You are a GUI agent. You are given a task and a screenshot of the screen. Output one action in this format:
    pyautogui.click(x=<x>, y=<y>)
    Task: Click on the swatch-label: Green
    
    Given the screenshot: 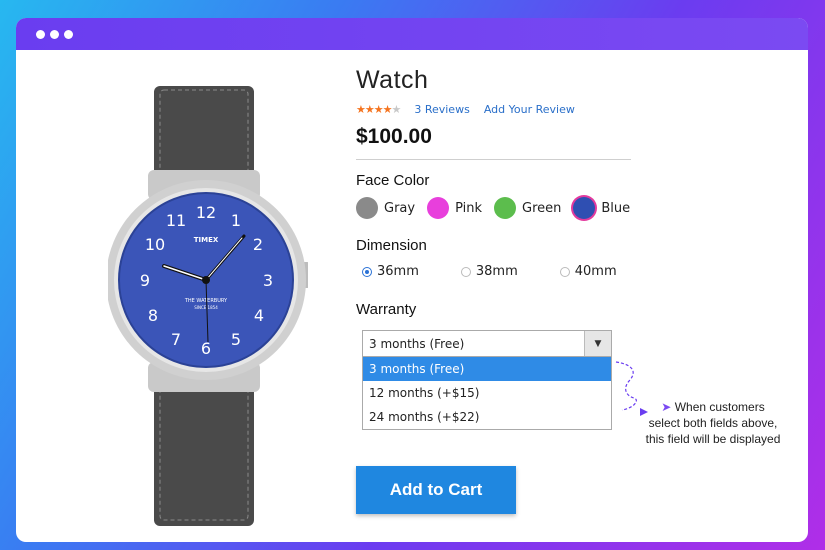 What is the action you would take?
    pyautogui.click(x=542, y=208)
    